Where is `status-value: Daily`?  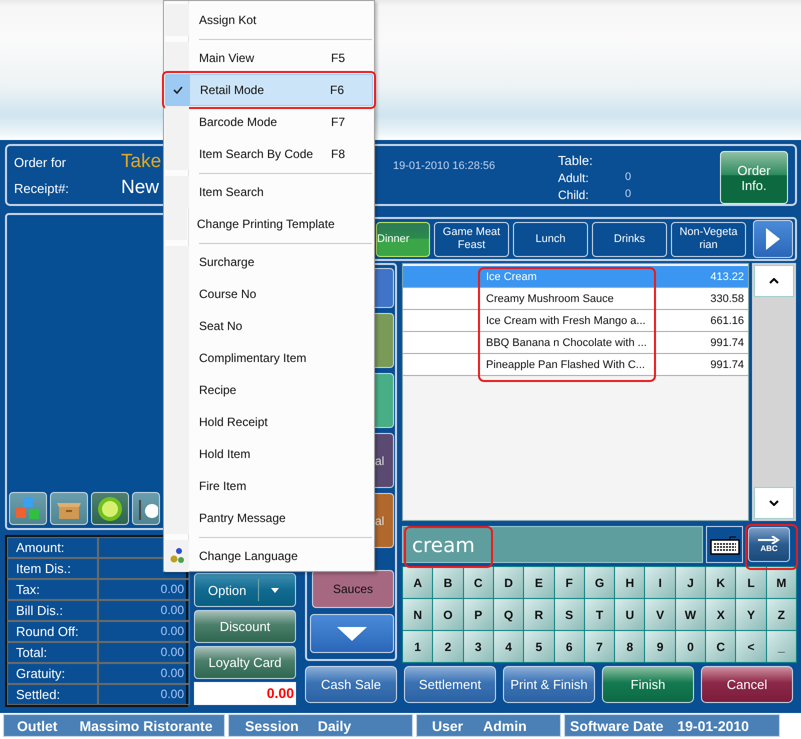 status-value: Daily is located at coordinates (335, 726).